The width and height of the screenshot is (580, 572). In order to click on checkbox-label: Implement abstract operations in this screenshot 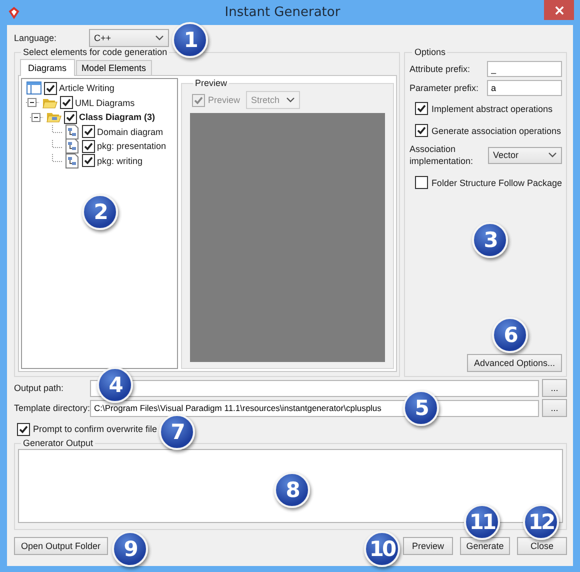, I will do `click(491, 109)`.